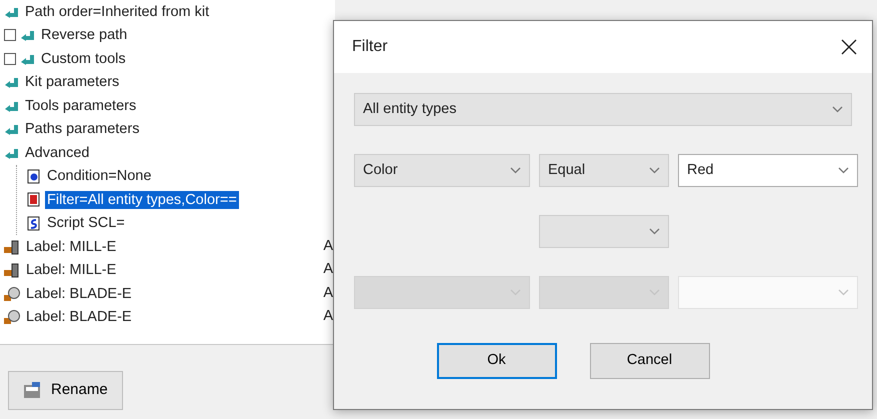 The height and width of the screenshot is (419, 877). Describe the element at coordinates (99, 176) in the screenshot. I see `tree-item: Condition=None` at that location.